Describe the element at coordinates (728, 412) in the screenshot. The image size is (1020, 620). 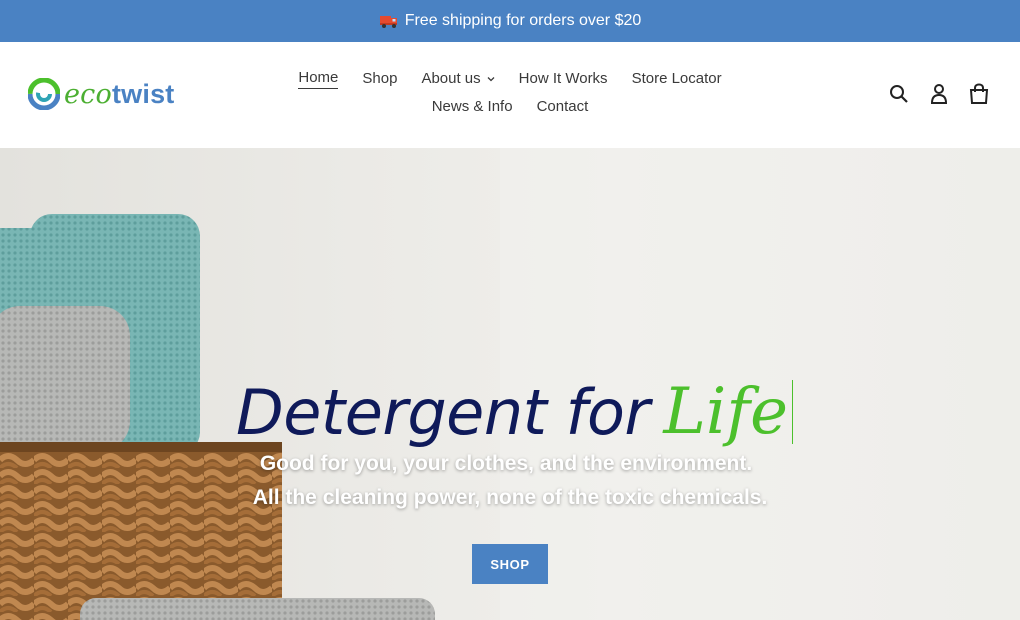
I see `headline-accent-text: Life` at that location.